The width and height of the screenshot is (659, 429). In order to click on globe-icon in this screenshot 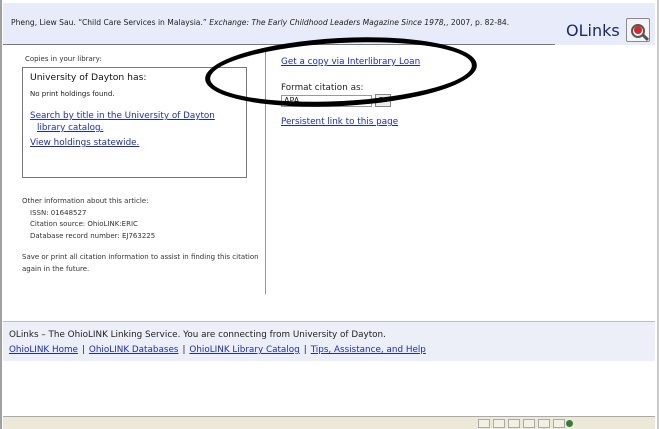, I will do `click(569, 423)`.